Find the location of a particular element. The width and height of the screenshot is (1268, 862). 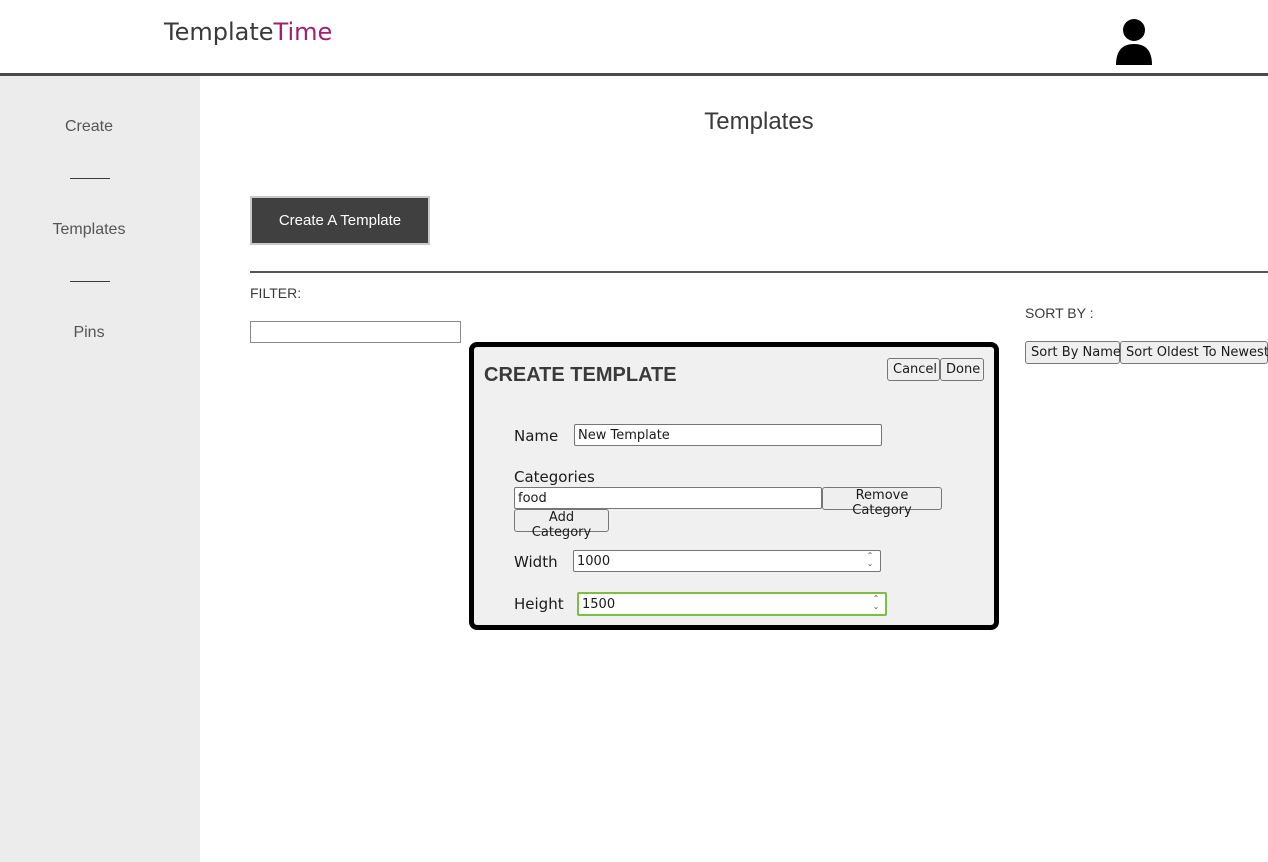

sidebar-item-pins: Pins is located at coordinates (89, 333).